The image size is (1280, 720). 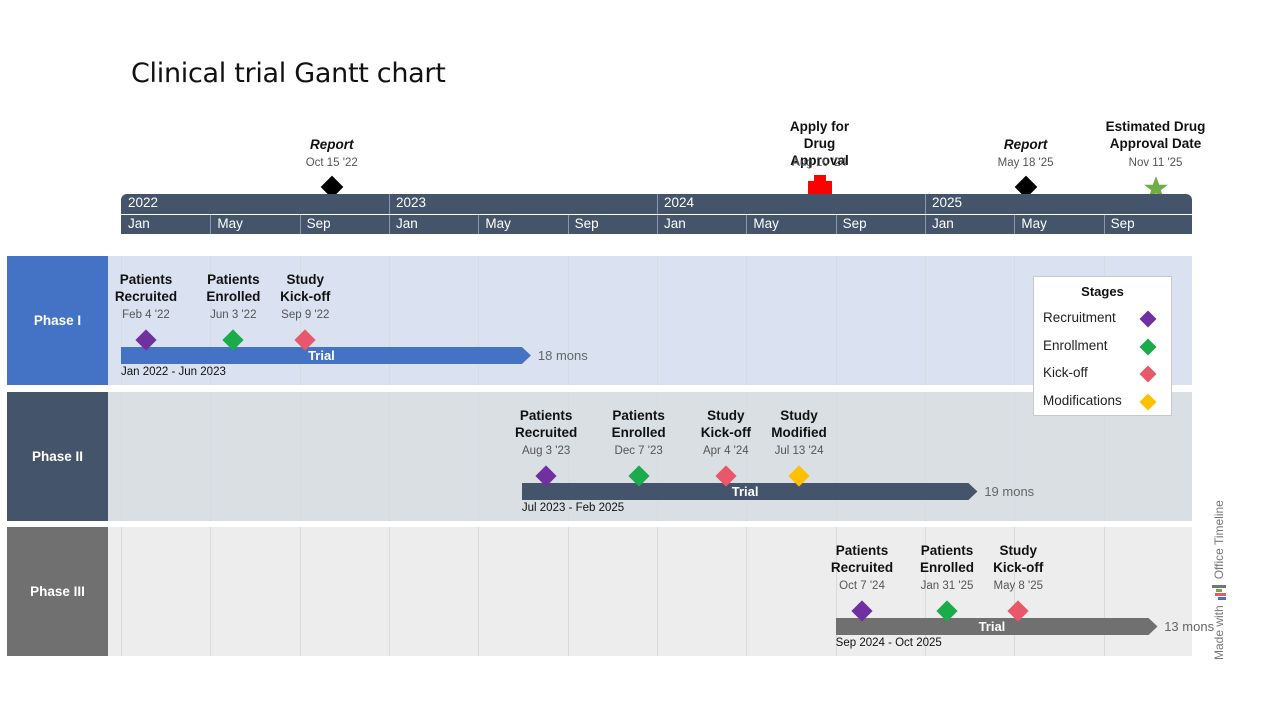 I want to click on top-milestone-date: Aug 10 '24, so click(x=819, y=163).